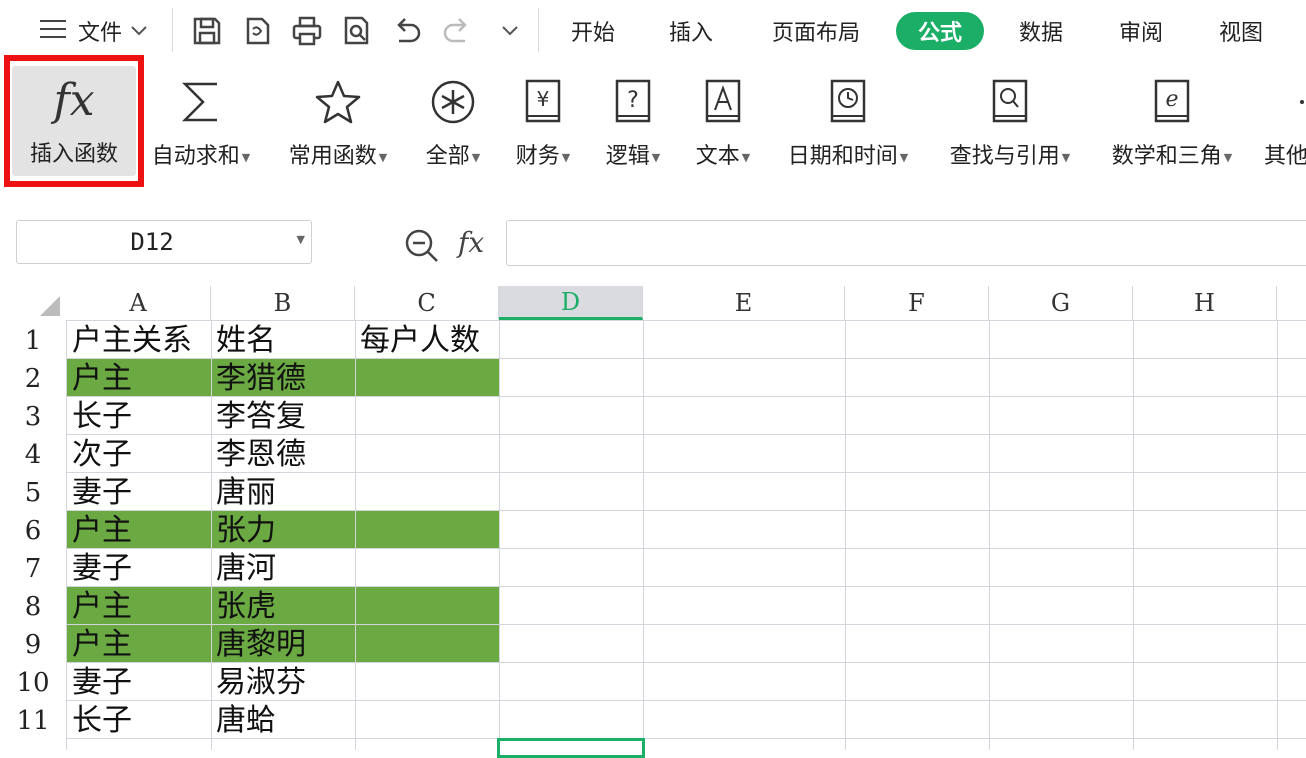 The image size is (1306, 758). I want to click on file-menu: 文件, so click(94, 31).